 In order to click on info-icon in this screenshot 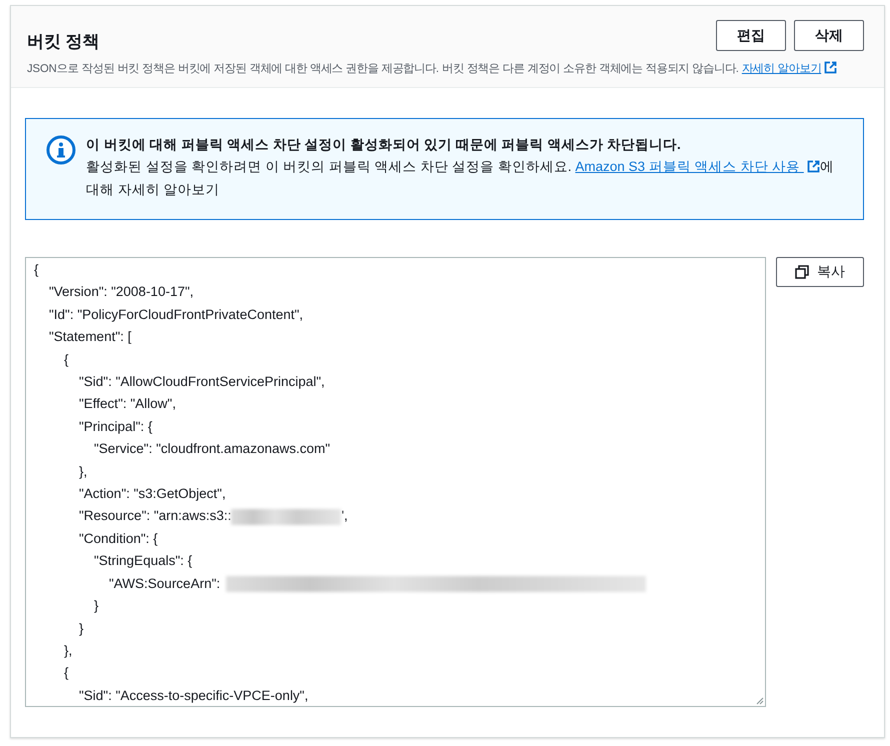, I will do `click(61, 150)`.